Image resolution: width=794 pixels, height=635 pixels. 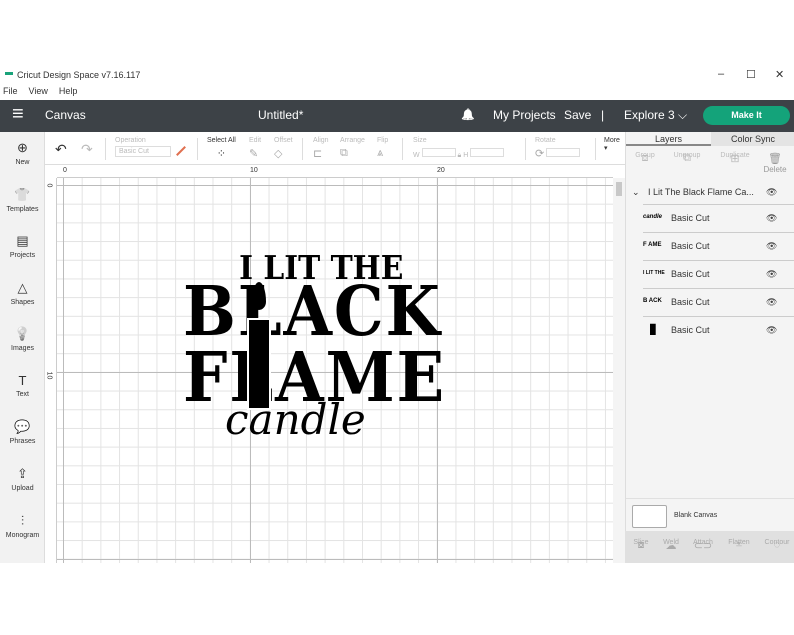 I want to click on rotate-input, so click(x=563, y=152).